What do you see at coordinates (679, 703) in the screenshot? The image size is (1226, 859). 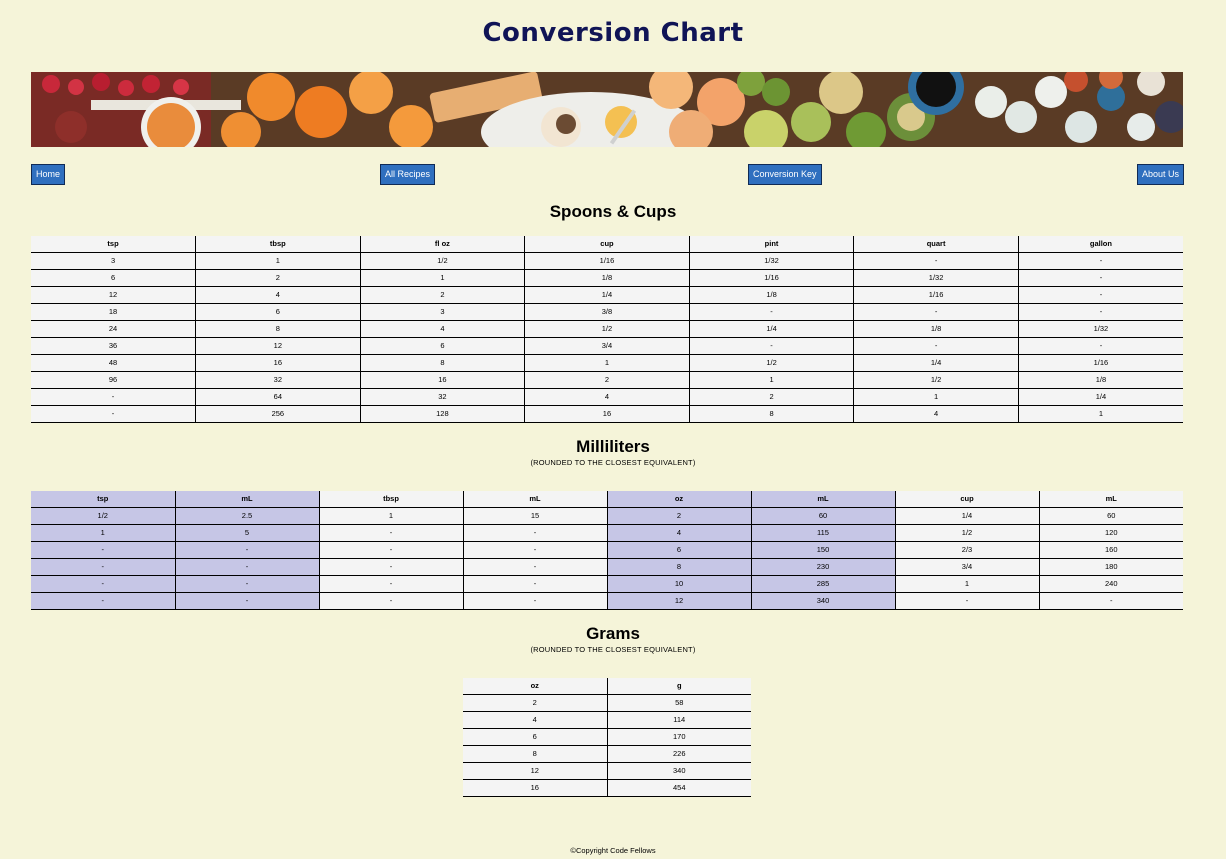 I see `table-cell: 58` at bounding box center [679, 703].